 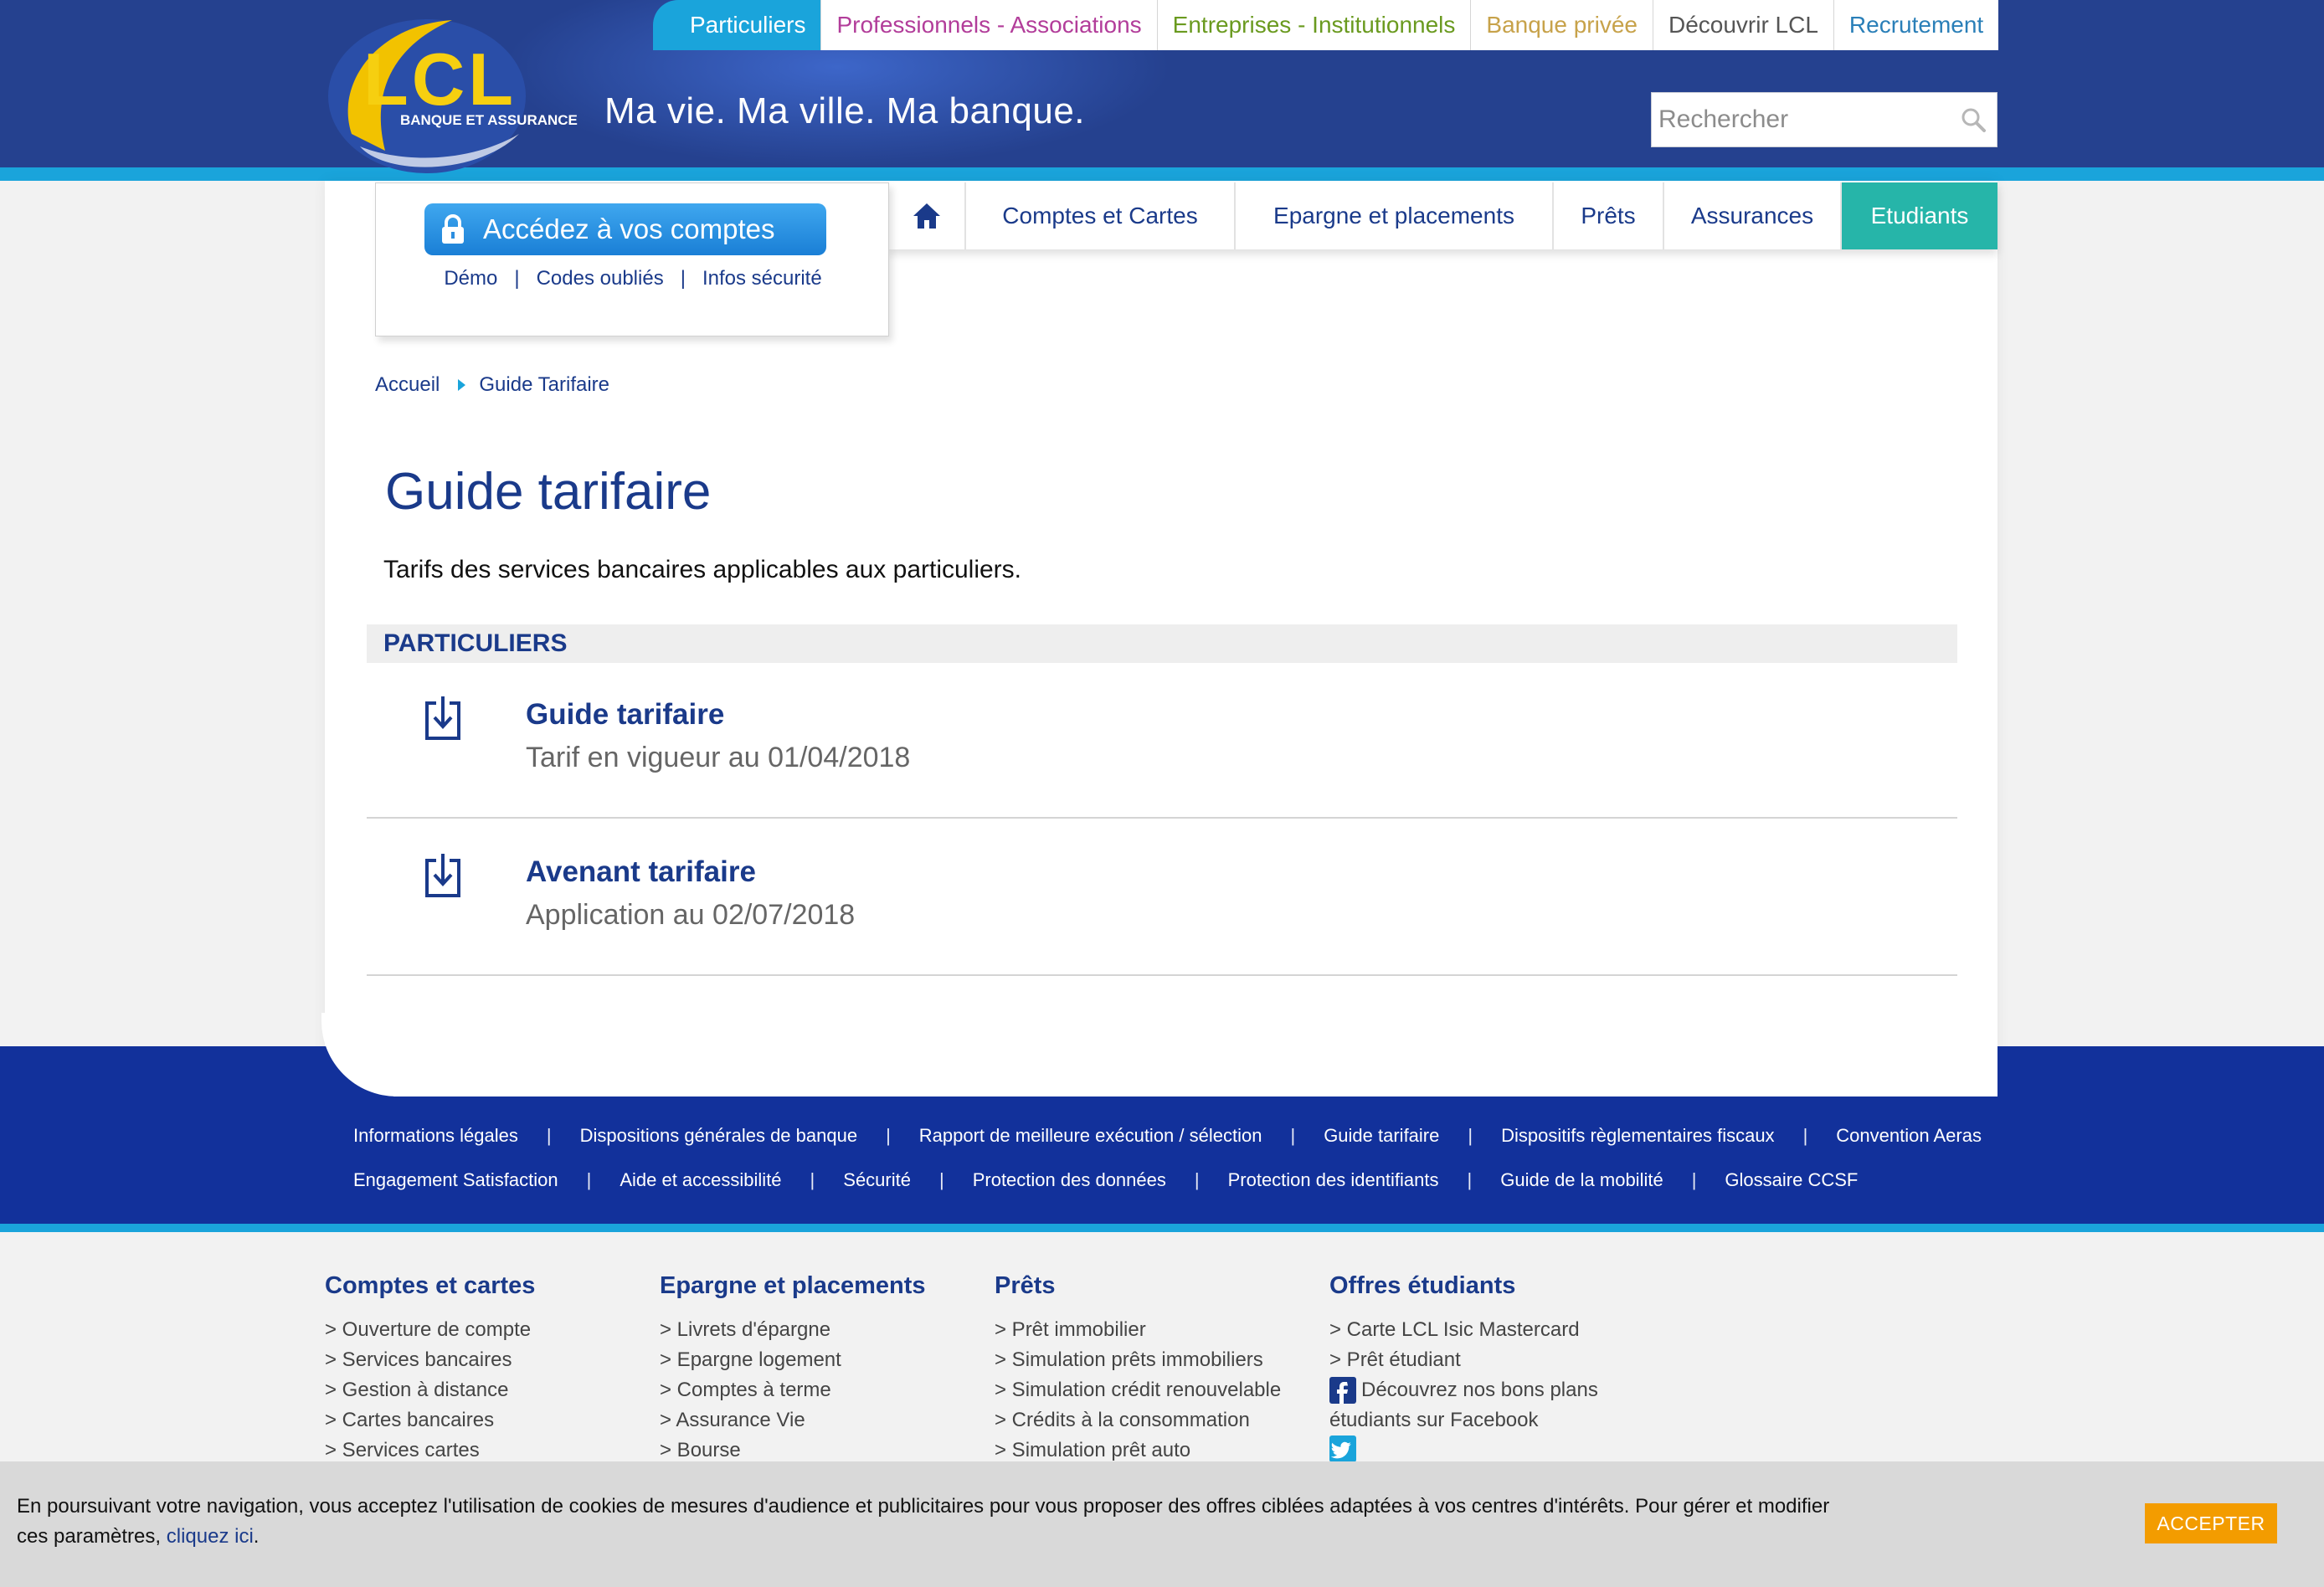 I want to click on search-input: Rechercher, so click(x=1723, y=119).